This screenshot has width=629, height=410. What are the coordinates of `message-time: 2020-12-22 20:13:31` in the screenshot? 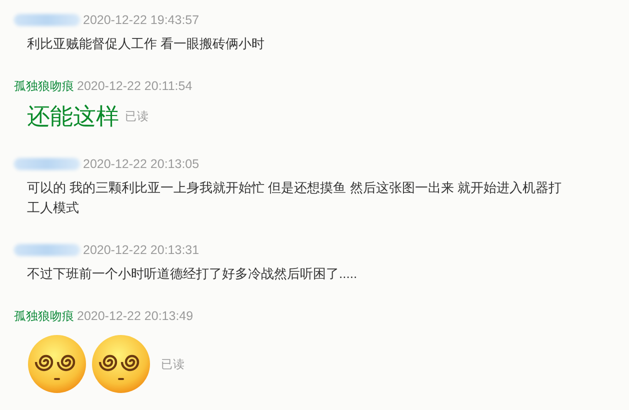 It's located at (141, 250).